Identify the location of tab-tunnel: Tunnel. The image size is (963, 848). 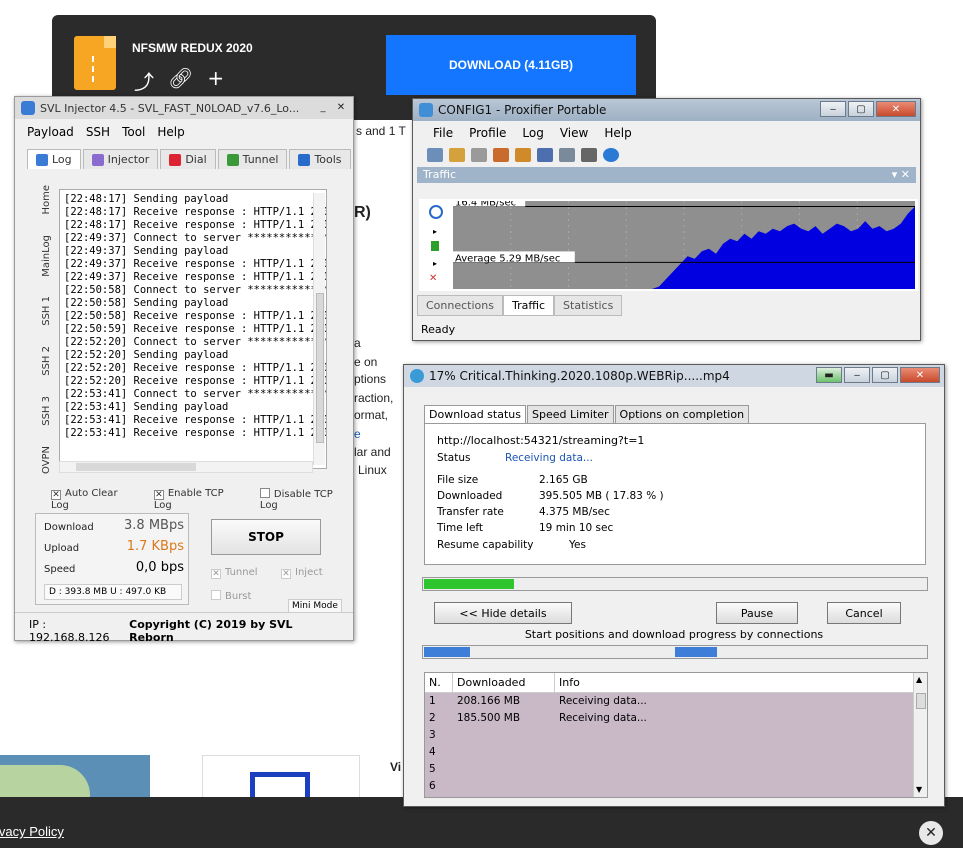
(252, 159).